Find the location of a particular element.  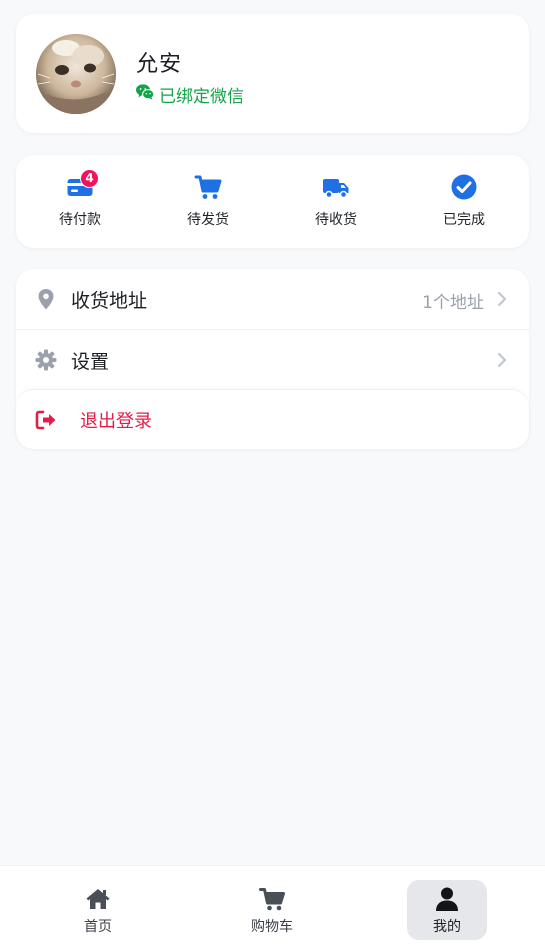

logout-button: 退出登录 is located at coordinates (272, 419).